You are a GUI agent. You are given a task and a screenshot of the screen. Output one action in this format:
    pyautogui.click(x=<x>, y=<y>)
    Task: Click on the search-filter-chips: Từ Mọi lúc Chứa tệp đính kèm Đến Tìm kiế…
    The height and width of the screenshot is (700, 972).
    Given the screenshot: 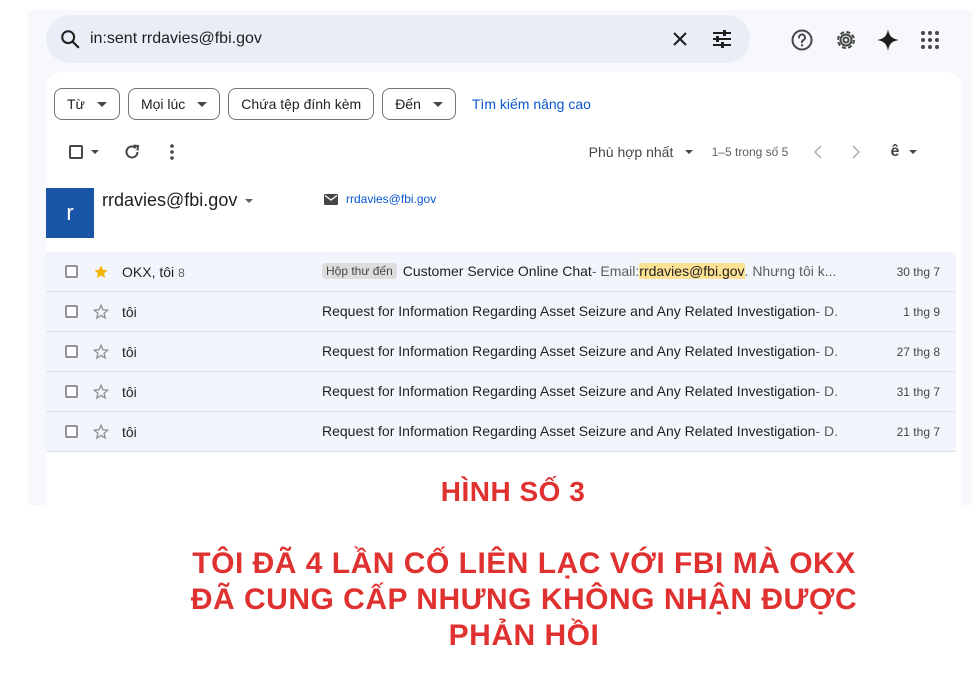 What is the action you would take?
    pyautogui.click(x=322, y=104)
    